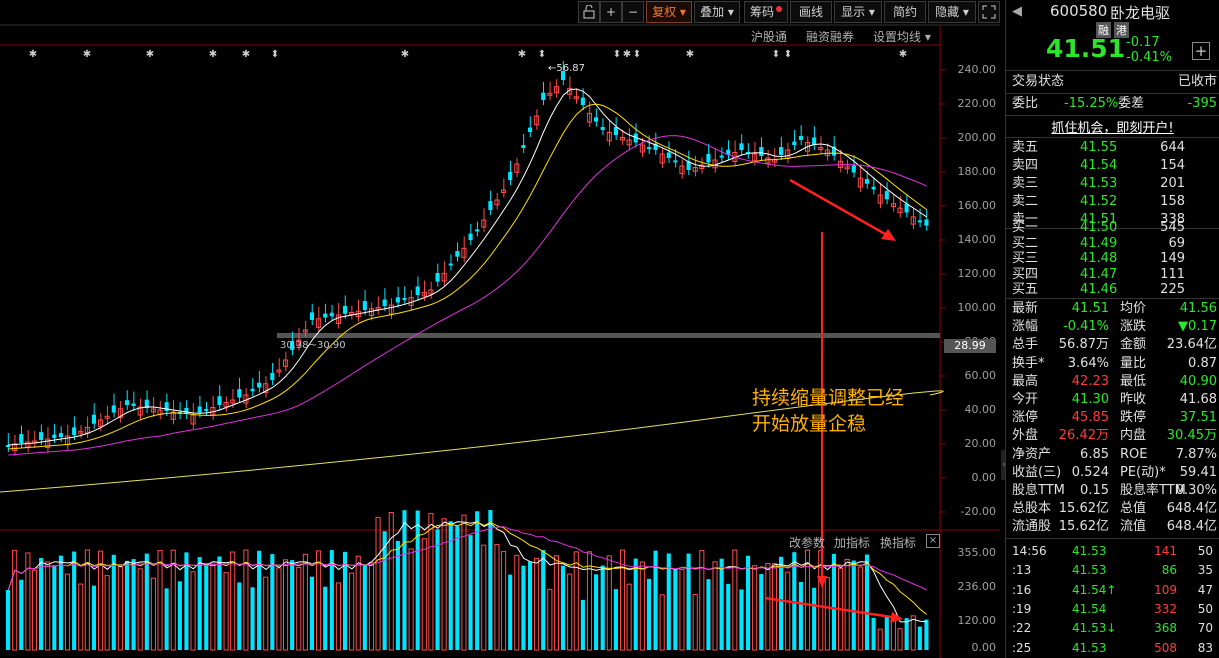 The width and height of the screenshot is (1219, 658). What do you see at coordinates (1172, 289) in the screenshot?
I see `buy-level-volume: 225` at bounding box center [1172, 289].